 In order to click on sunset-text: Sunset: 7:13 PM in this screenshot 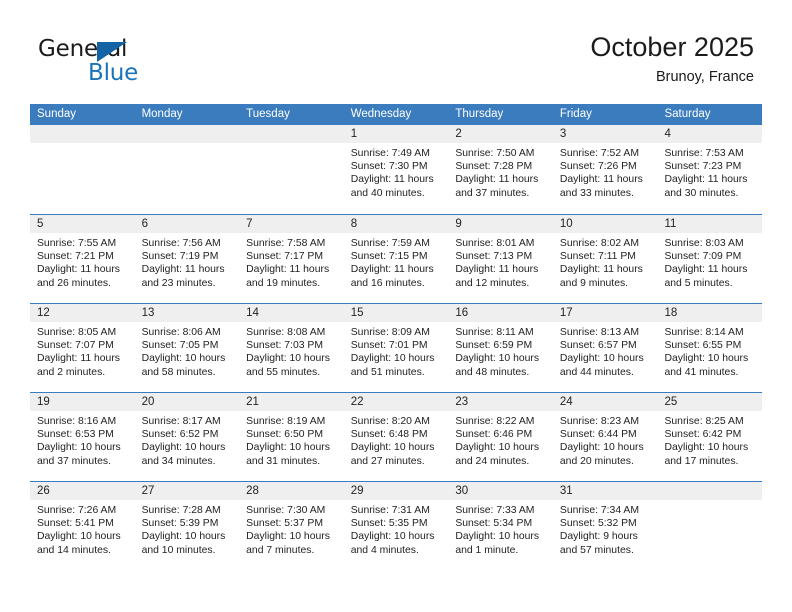, I will do `click(494, 257)`.